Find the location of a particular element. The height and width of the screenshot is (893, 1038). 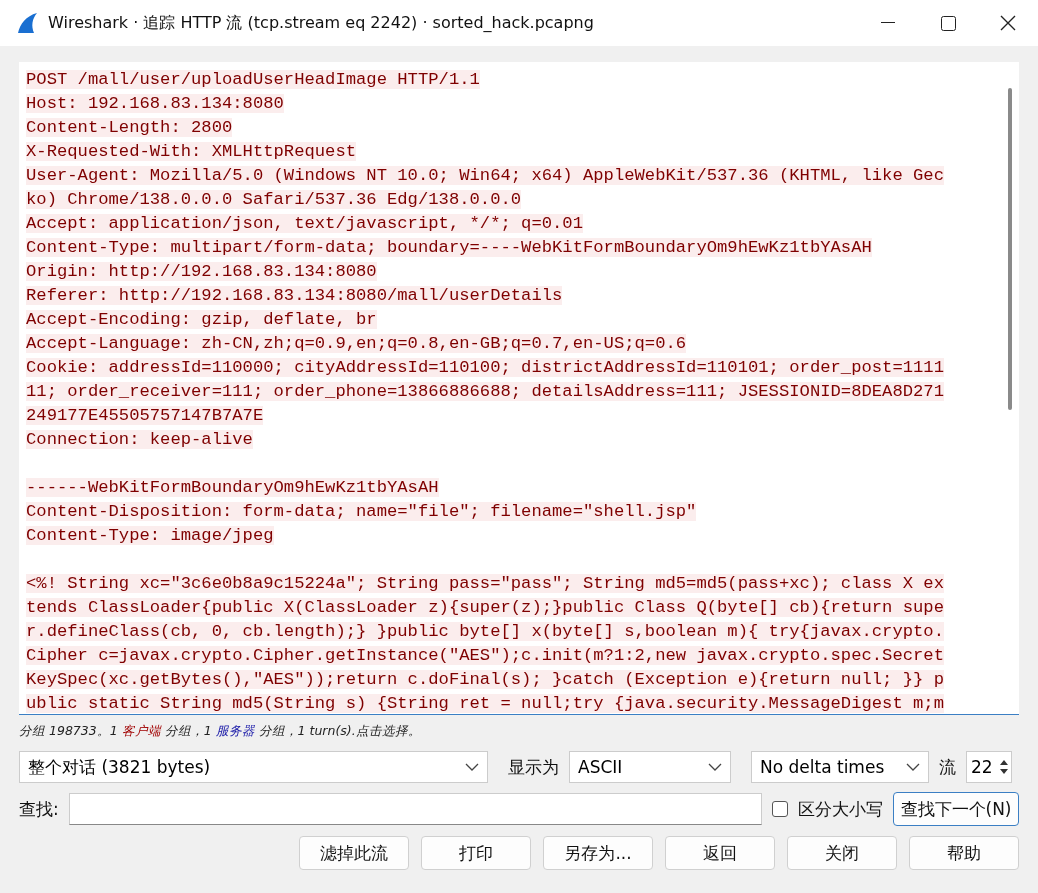

fin-logo-icon is located at coordinates (27, 23).